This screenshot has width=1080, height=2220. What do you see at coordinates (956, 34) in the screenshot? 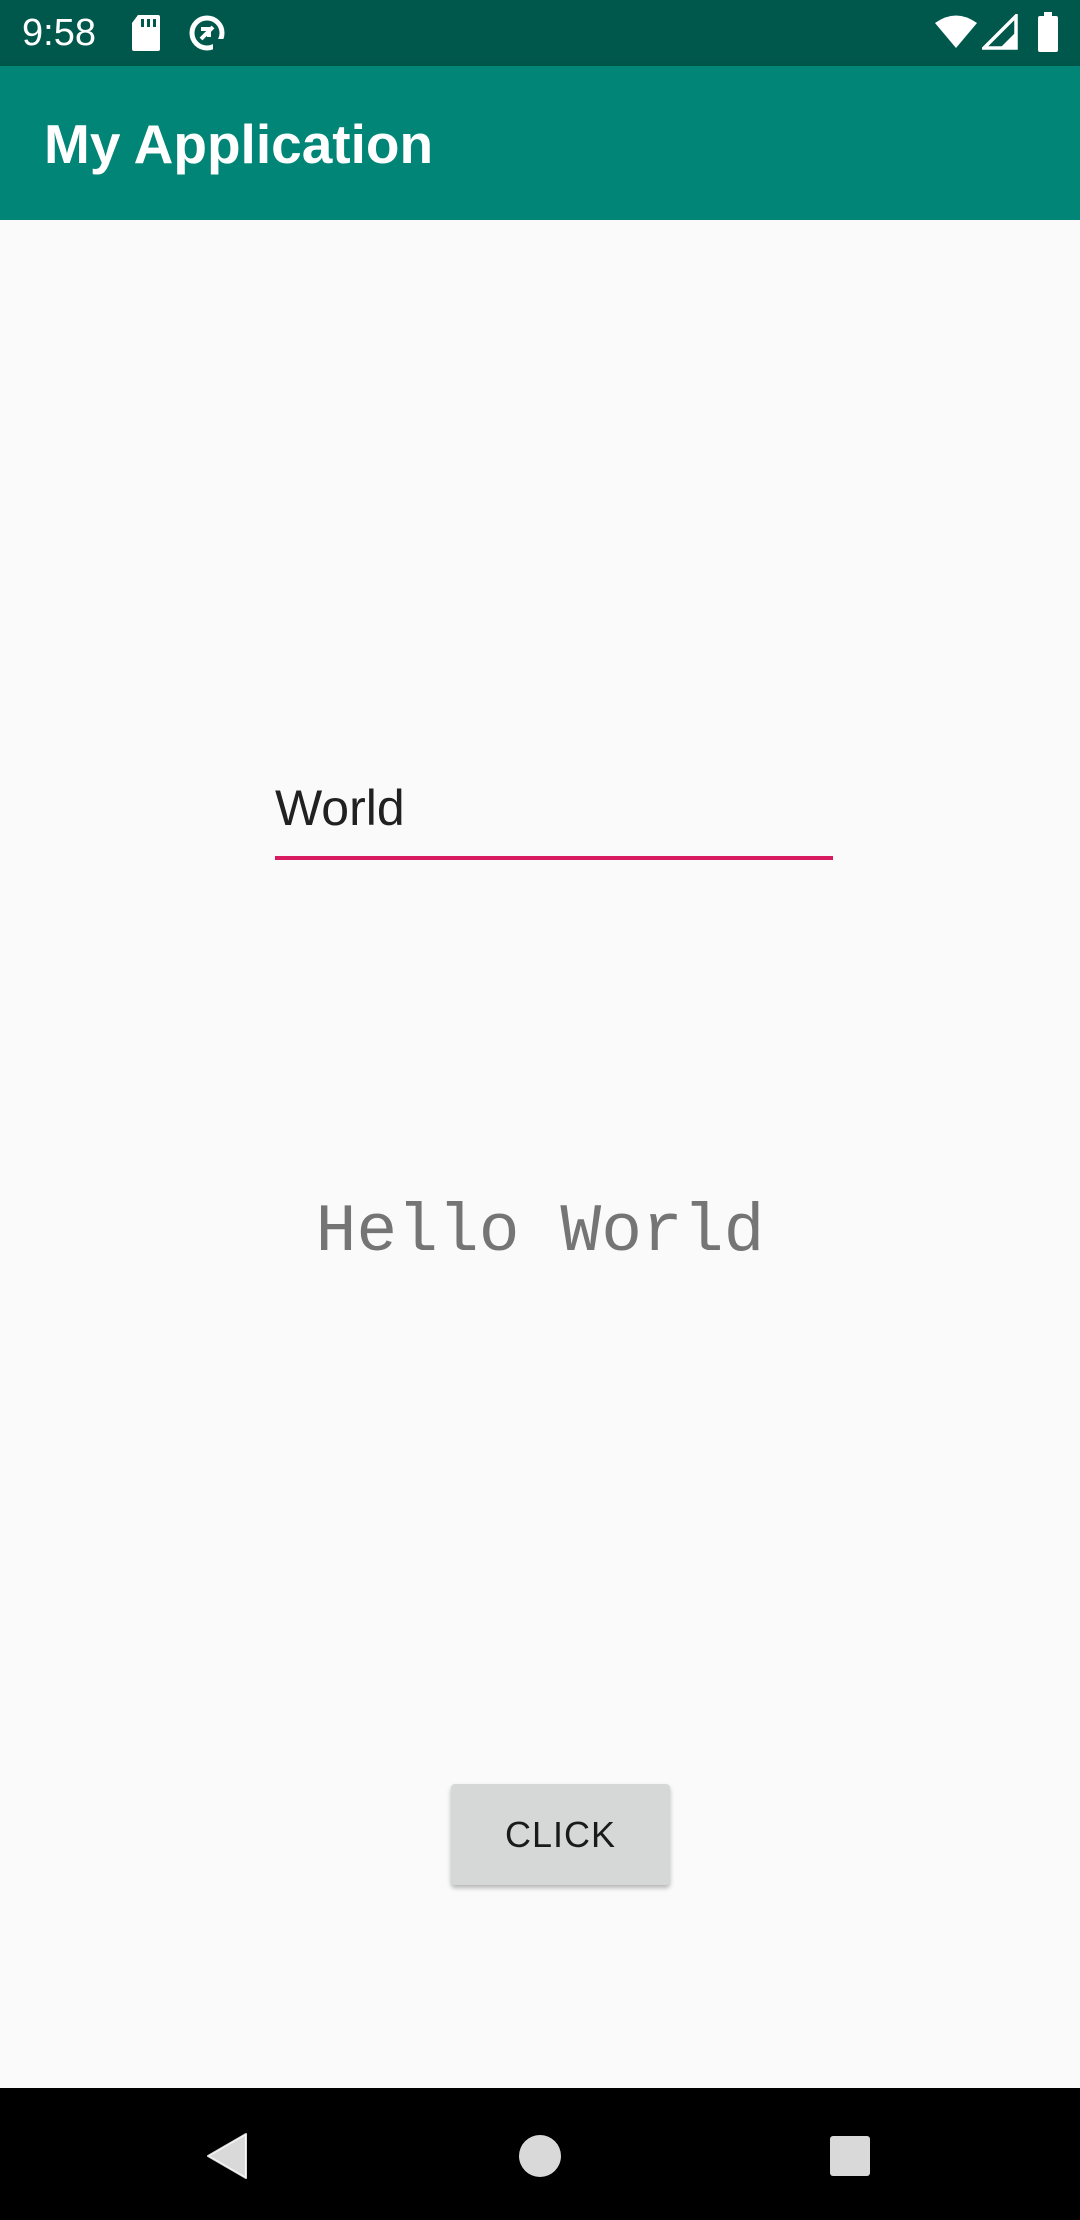
I see `wifi-icon` at bounding box center [956, 34].